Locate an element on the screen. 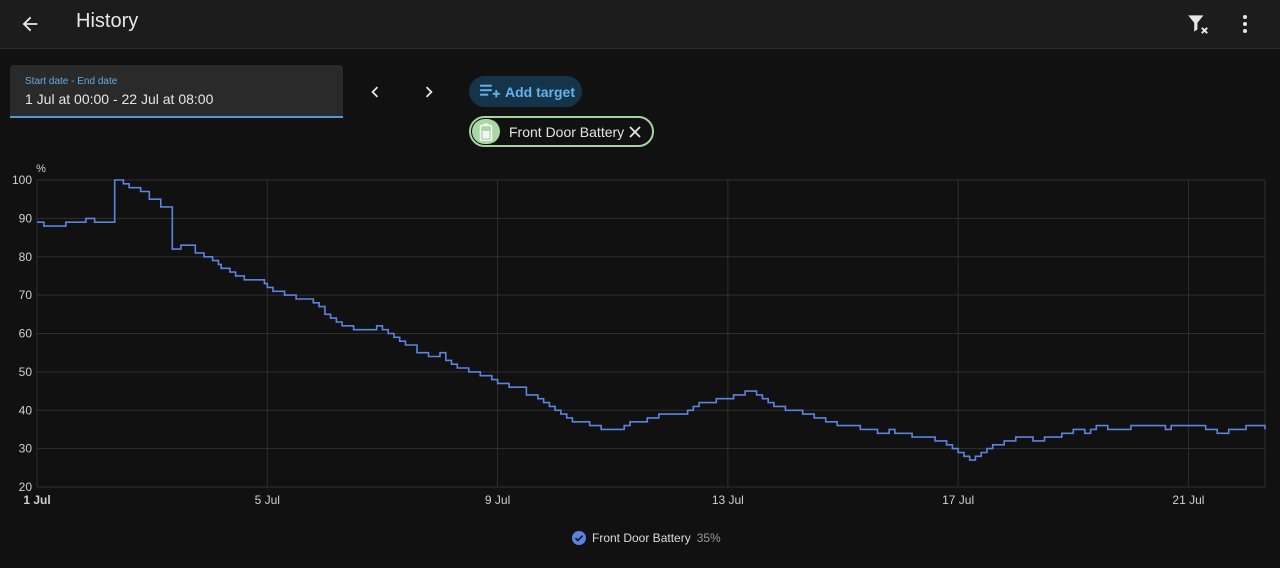 This screenshot has width=1280, height=568. arrow-left-icon is located at coordinates (30, 24).